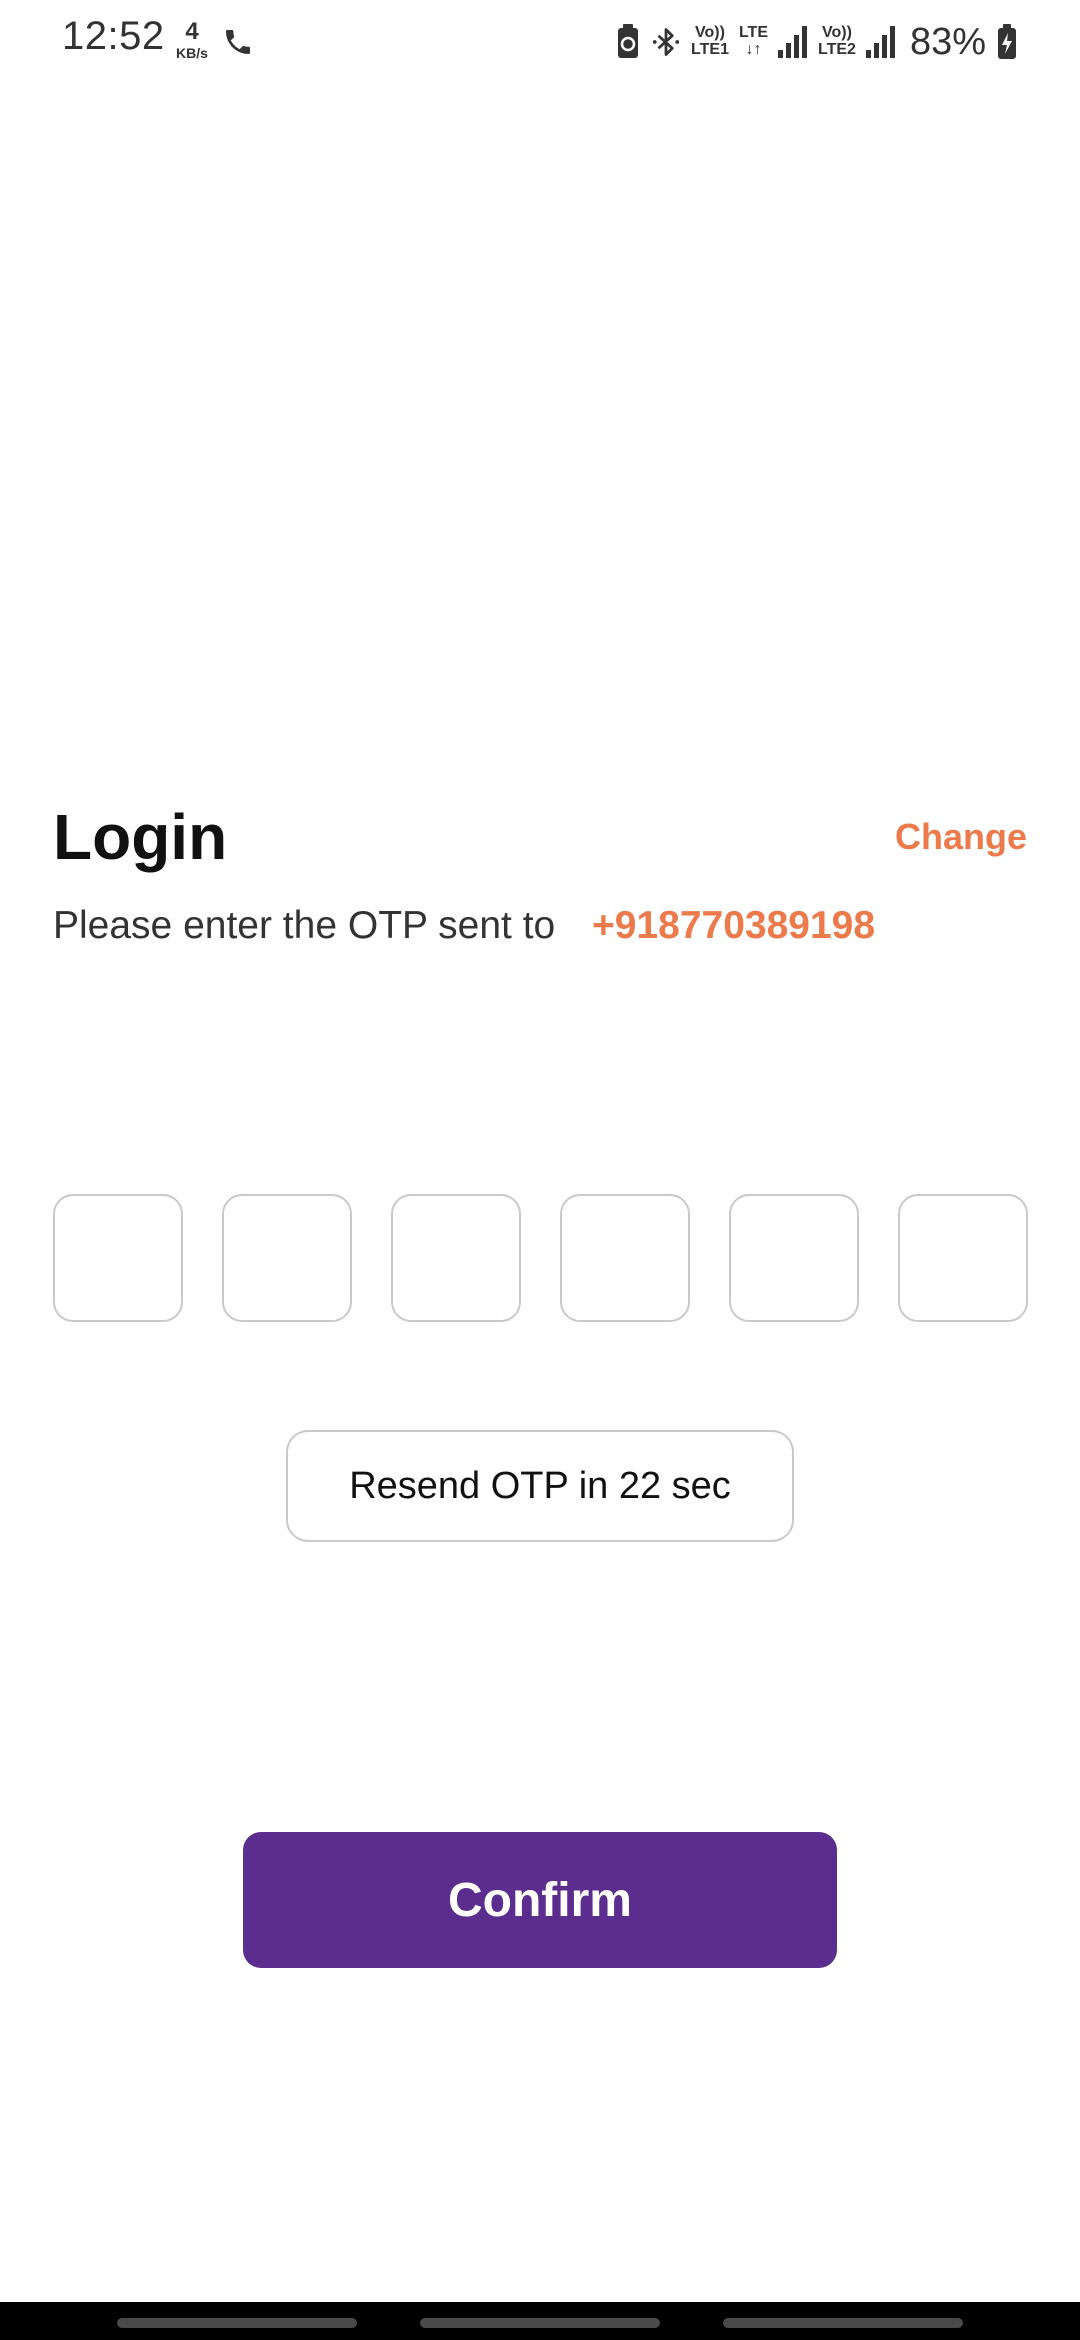  What do you see at coordinates (837, 49) in the screenshot?
I see `sim2-volte-bottom: LTE2` at bounding box center [837, 49].